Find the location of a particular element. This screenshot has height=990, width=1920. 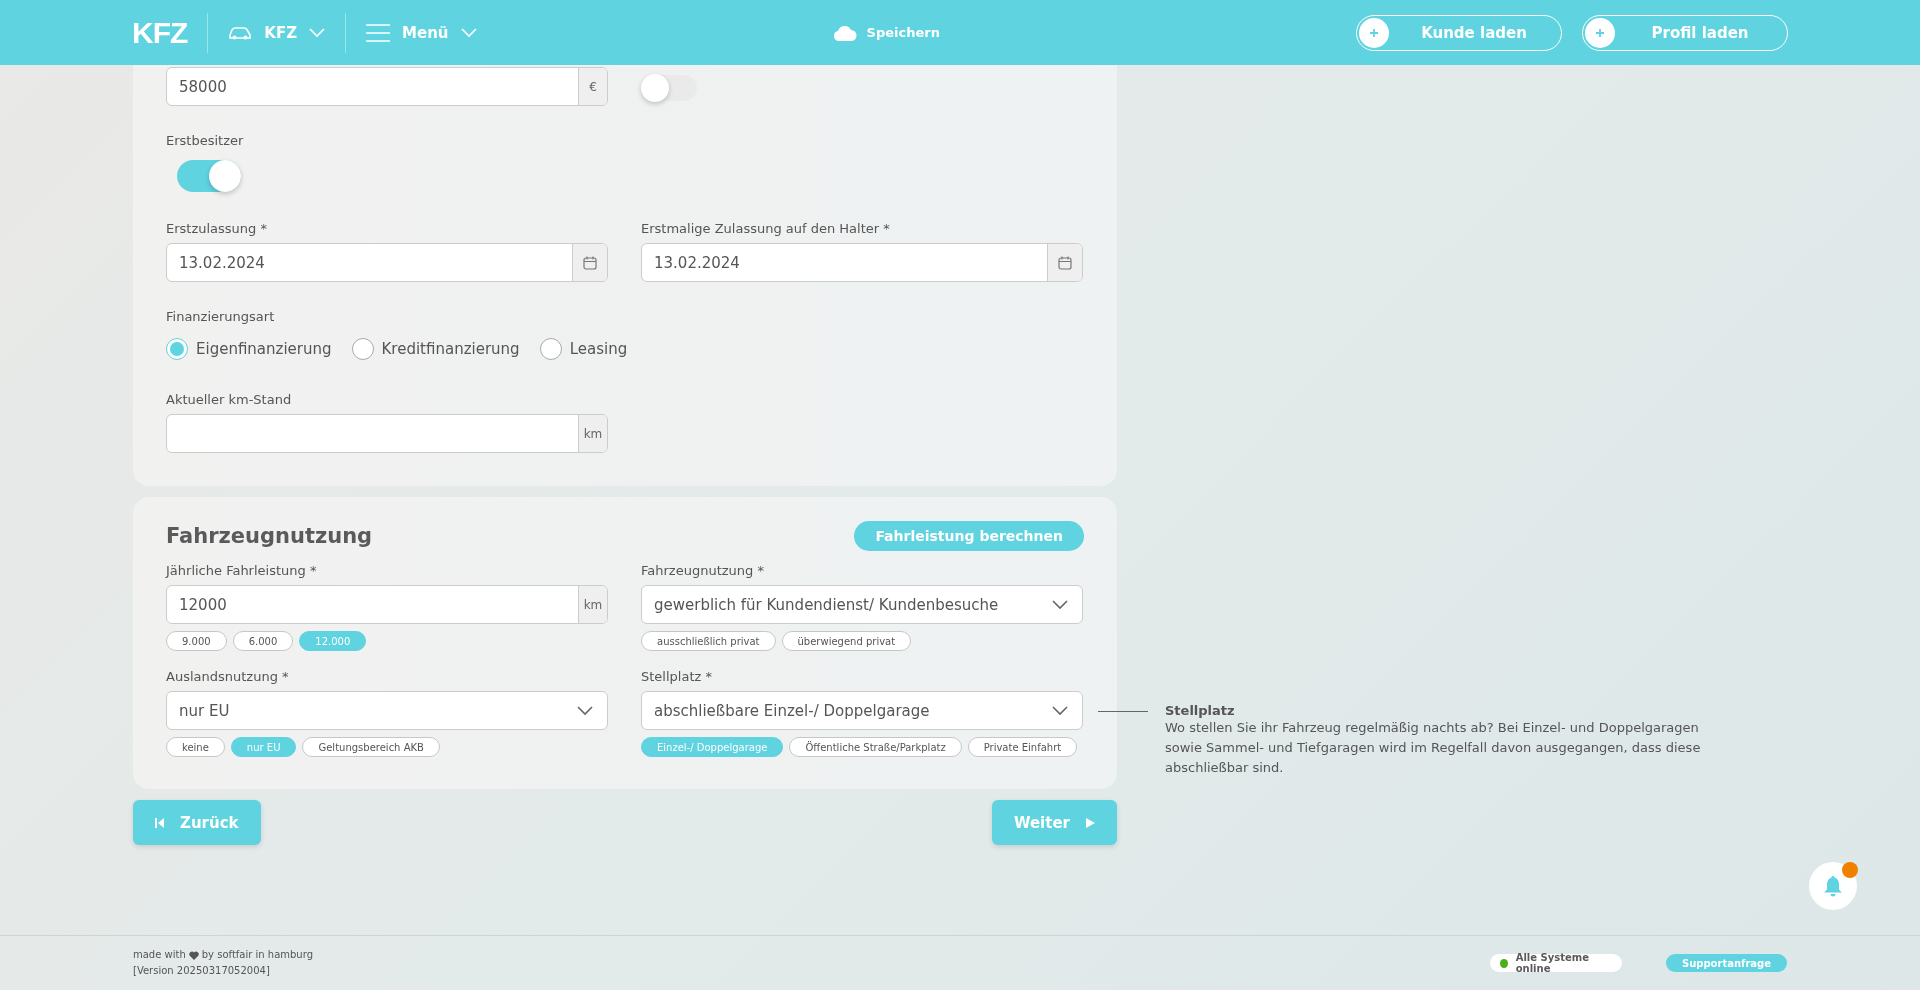

select-field: abschließbare Einzel-/ Doppelgarage is located at coordinates (862, 710).